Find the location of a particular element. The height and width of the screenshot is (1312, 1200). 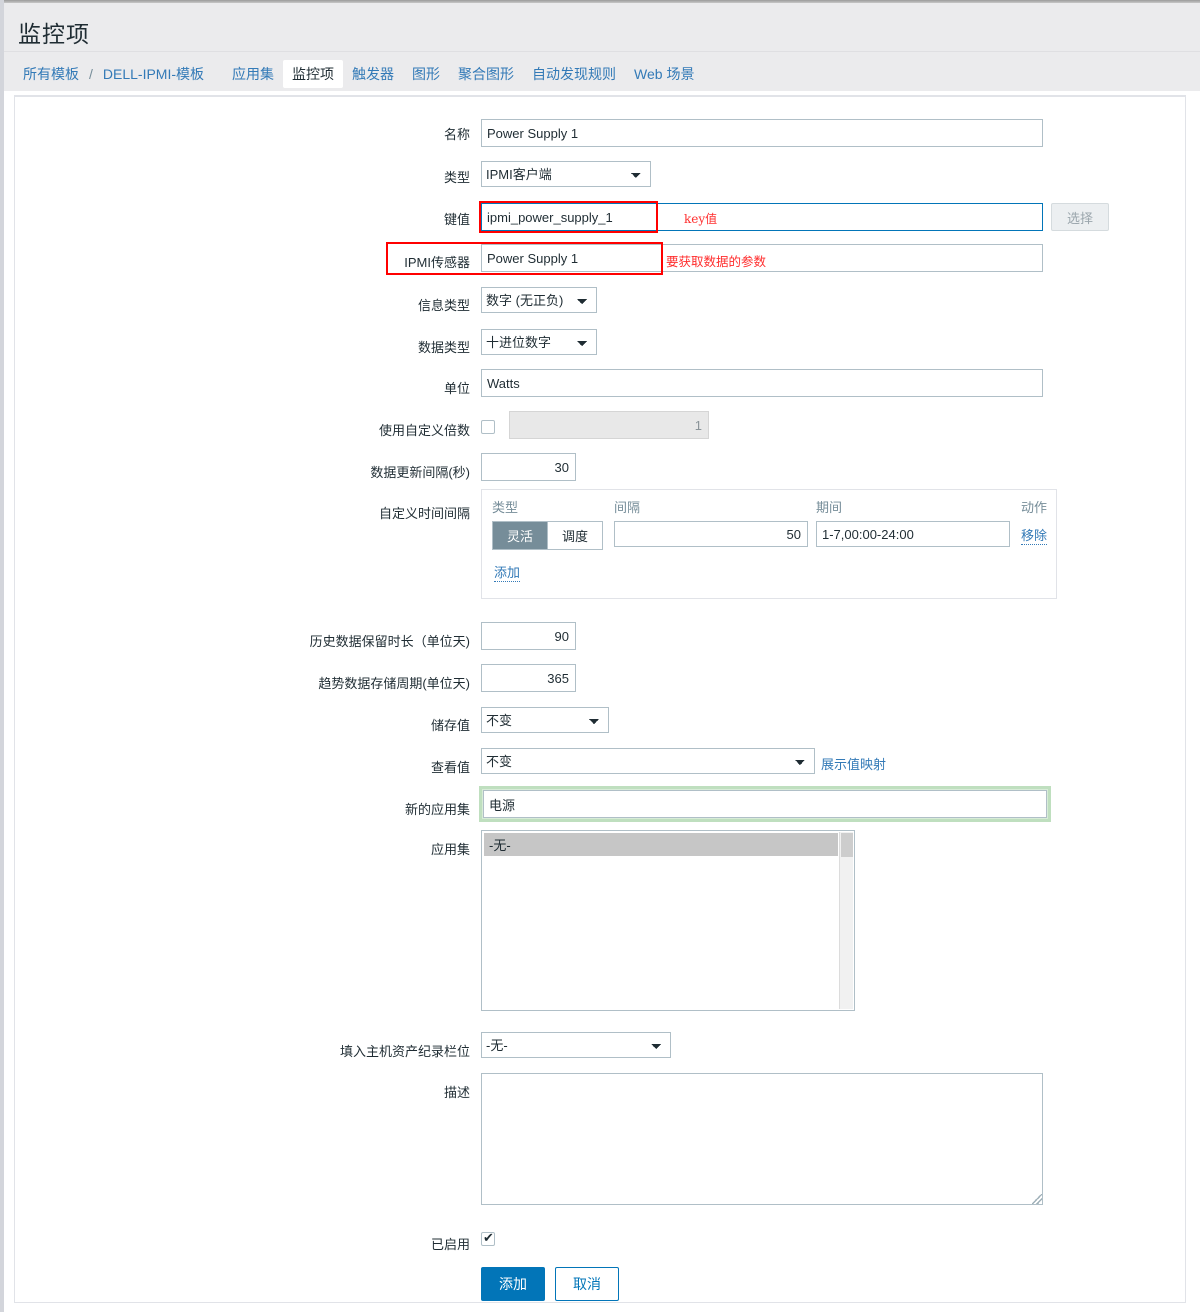

interval-type-scheduling: 调度 is located at coordinates (575, 535).